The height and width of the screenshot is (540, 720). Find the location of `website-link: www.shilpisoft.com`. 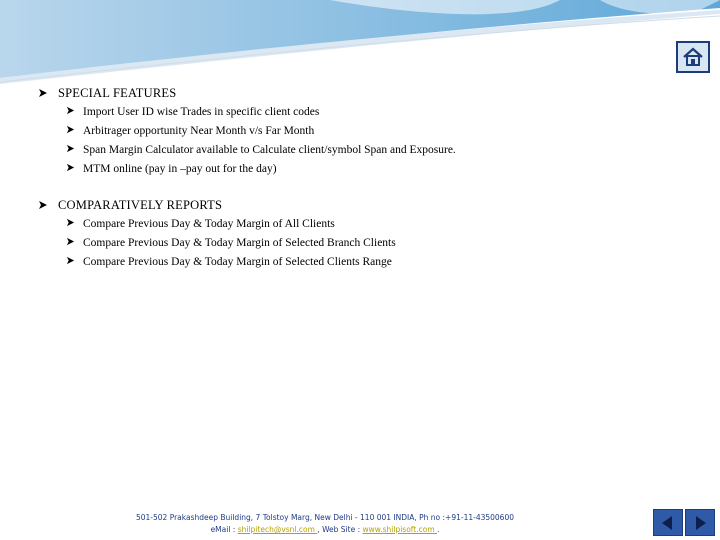

website-link: www.shilpisoft.com is located at coordinates (400, 529).